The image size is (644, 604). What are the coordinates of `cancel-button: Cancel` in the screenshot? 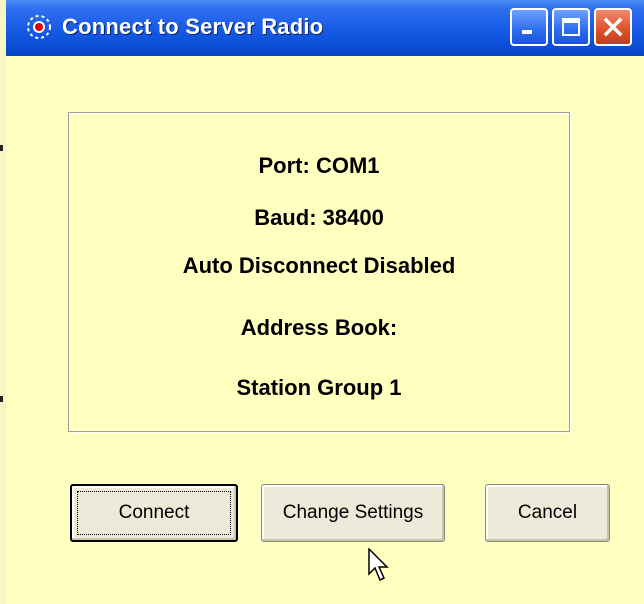 It's located at (547, 513).